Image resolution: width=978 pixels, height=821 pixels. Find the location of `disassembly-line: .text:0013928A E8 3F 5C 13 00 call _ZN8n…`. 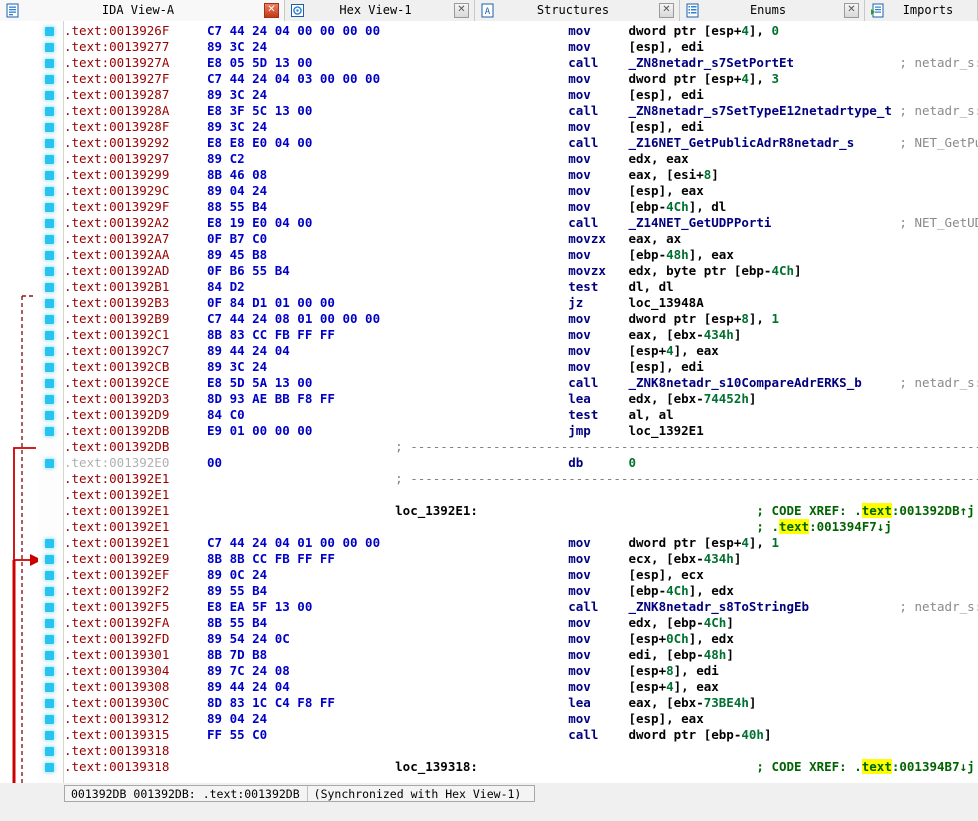

disassembly-line: .text:0013928A E8 3F 5C 13 00 call _ZN8n… is located at coordinates (521, 111).